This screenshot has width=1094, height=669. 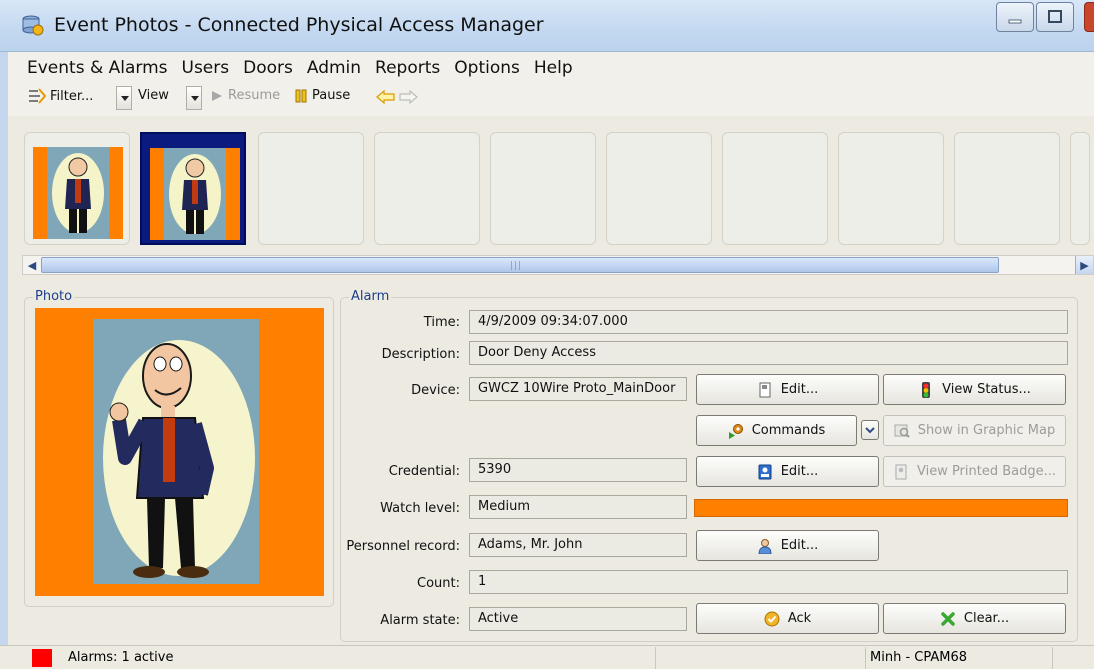 I want to click on commands-dropdown, so click(x=870, y=430).